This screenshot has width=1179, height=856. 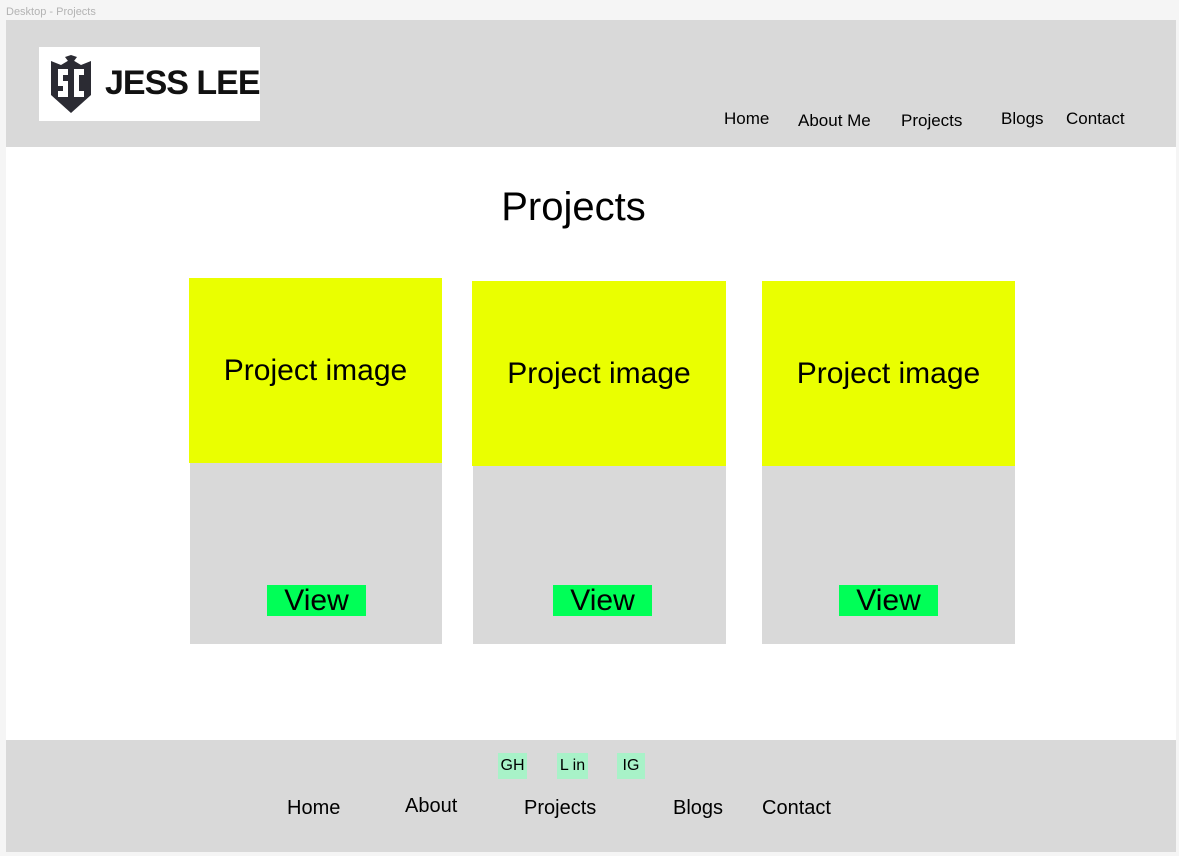 I want to click on footer-nav-about: About, so click(x=431, y=806).